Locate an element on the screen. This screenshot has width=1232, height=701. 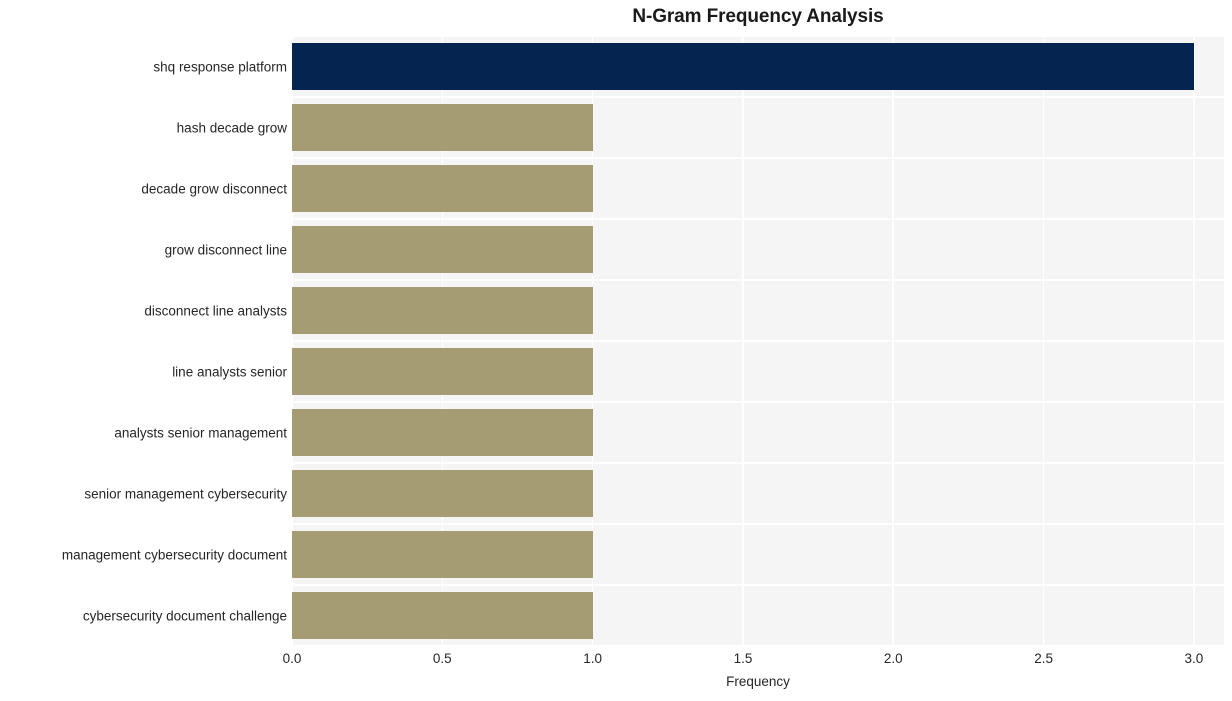
x-axis-tick-label: 1.5 is located at coordinates (743, 658).